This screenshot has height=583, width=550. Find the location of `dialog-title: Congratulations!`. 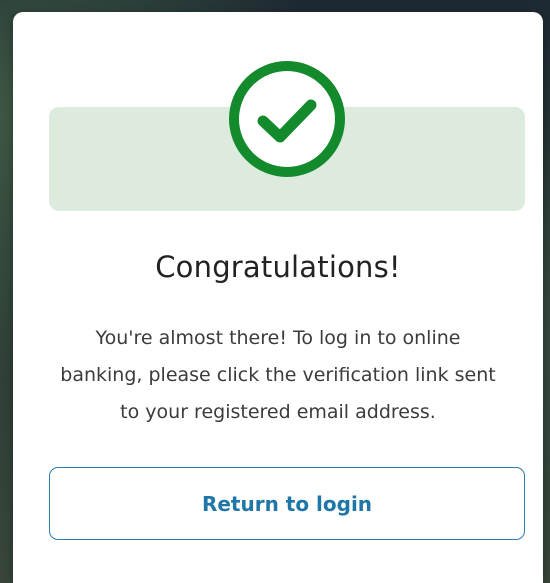

dialog-title: Congratulations! is located at coordinates (278, 267).